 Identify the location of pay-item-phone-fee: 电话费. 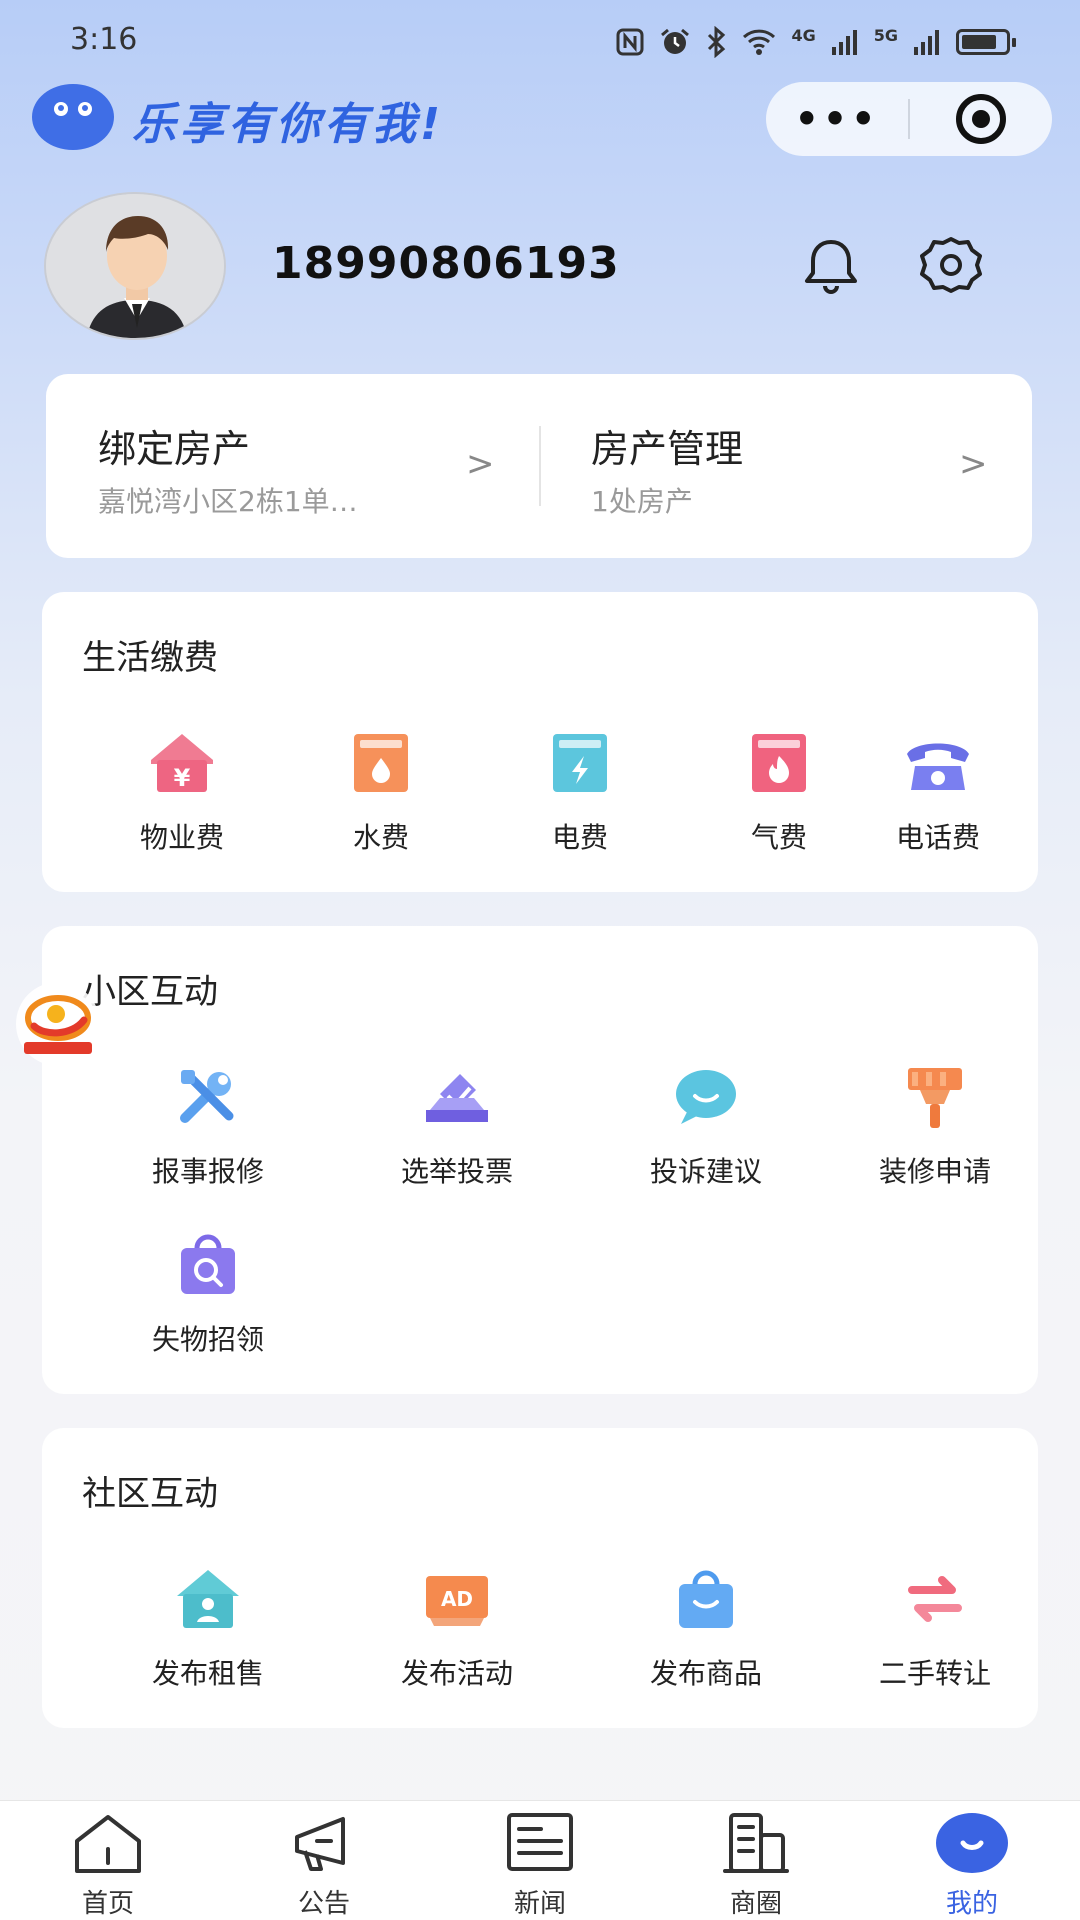
(938, 791).